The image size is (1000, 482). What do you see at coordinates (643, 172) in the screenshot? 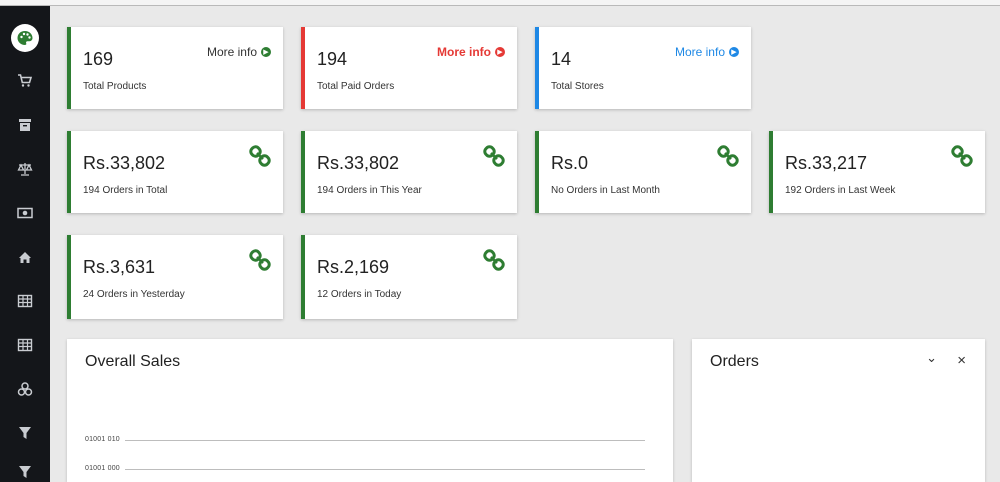
I see `stat-card-orders-last-month: Rs.0 No Orders in Last Month` at bounding box center [643, 172].